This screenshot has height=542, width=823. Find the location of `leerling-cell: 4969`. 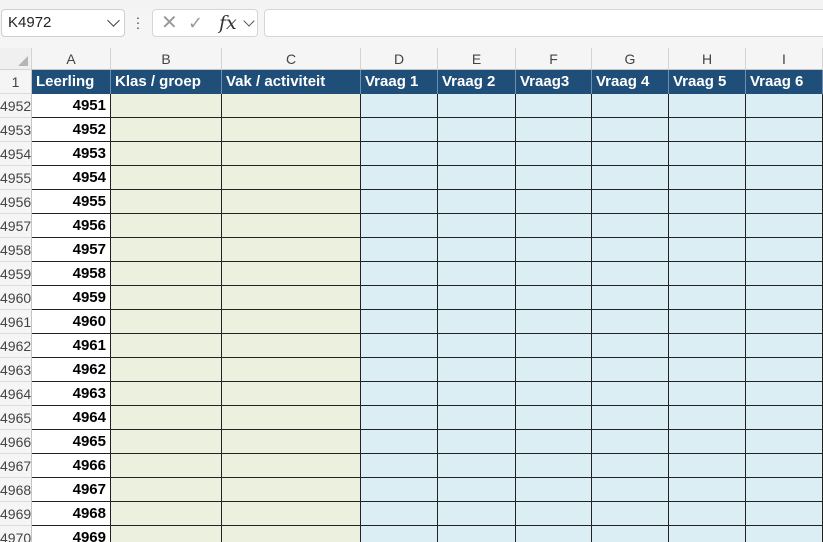

leerling-cell: 4969 is located at coordinates (71, 534).